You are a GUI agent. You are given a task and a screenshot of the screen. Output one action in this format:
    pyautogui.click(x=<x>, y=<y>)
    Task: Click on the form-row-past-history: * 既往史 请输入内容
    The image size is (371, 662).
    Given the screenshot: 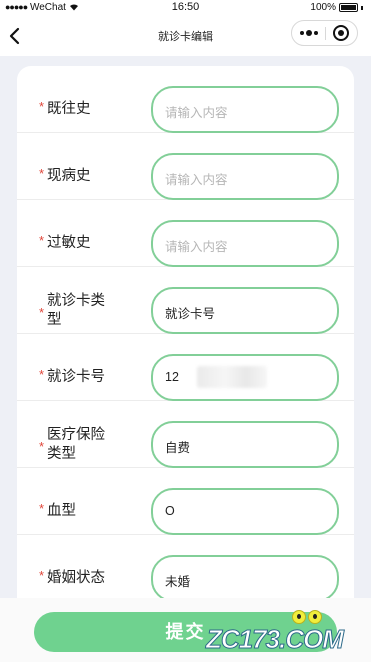 What is the action you would take?
    pyautogui.click(x=185, y=99)
    